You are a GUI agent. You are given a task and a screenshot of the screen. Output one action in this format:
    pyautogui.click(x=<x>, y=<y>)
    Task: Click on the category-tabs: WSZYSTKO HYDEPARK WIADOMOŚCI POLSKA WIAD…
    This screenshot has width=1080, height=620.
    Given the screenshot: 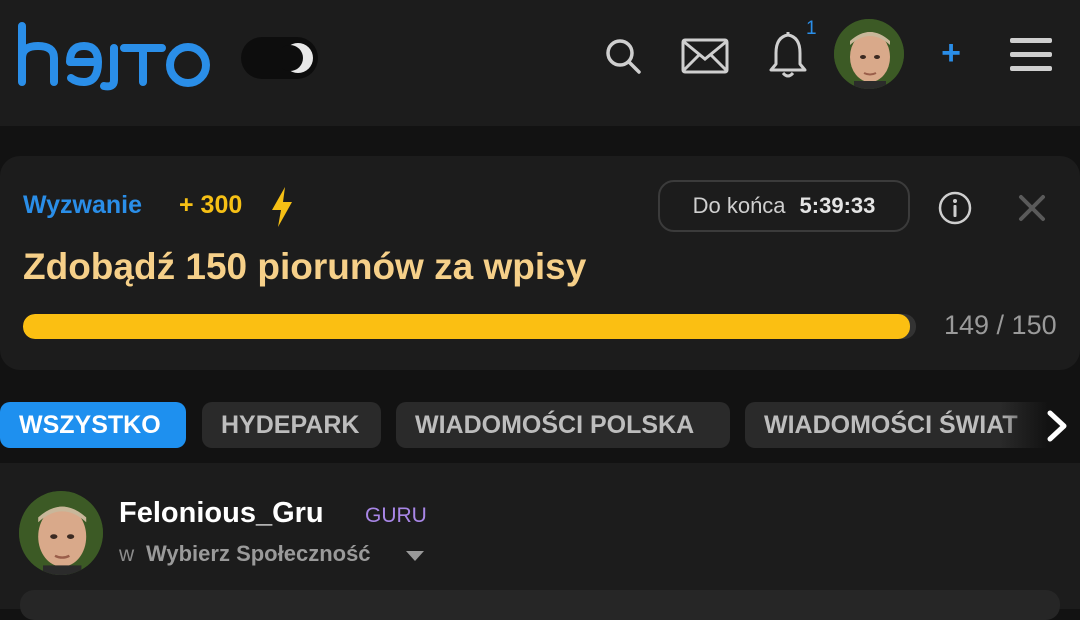 What is the action you would take?
    pyautogui.click(x=540, y=425)
    